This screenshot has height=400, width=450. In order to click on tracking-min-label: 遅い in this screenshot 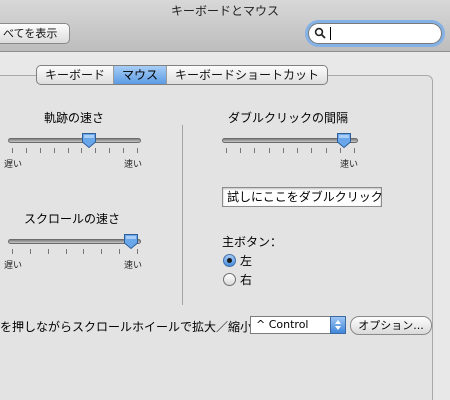, I will do `click(13, 165)`.